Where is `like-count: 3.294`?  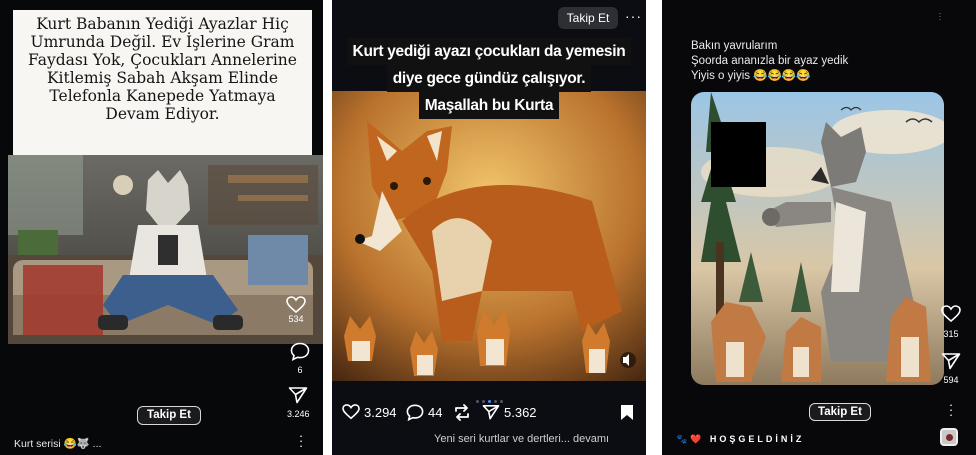 like-count: 3.294 is located at coordinates (380, 412).